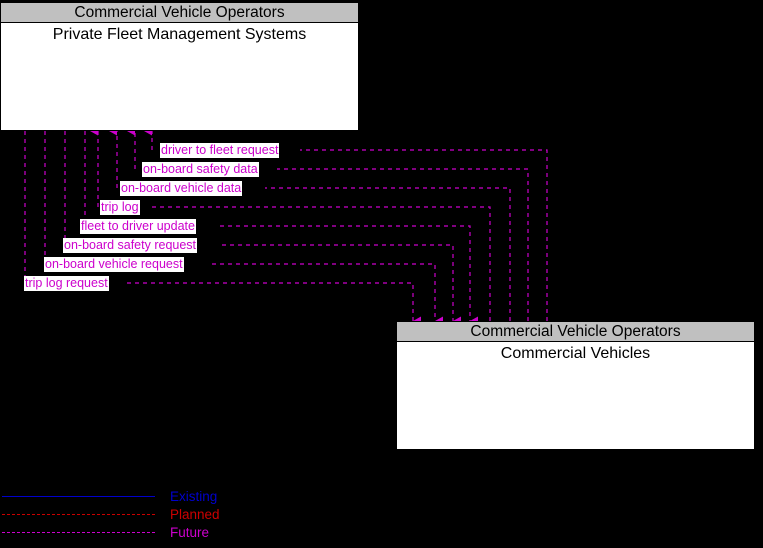  I want to click on entity-name-label: Commercial Vehicles, so click(575, 353).